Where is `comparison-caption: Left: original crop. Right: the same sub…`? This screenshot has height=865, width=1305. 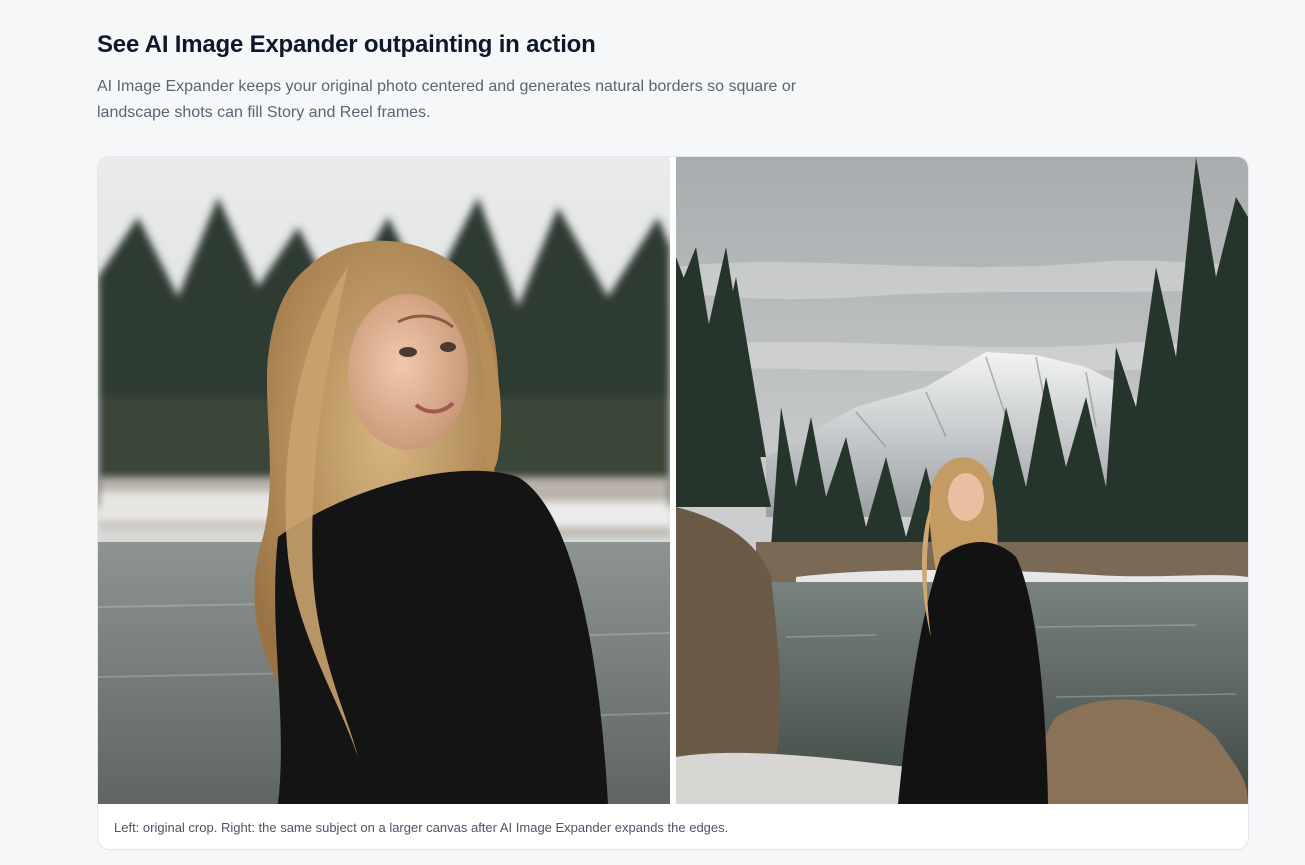
comparison-caption: Left: original crop. Right: the same sub… is located at coordinates (421, 827).